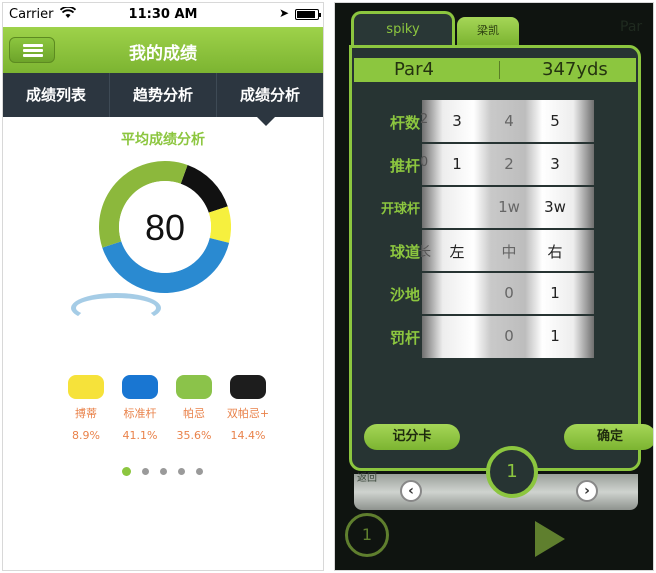  Describe the element at coordinates (283, 13) in the screenshot. I see `location-arrow-icon: ➤` at that location.